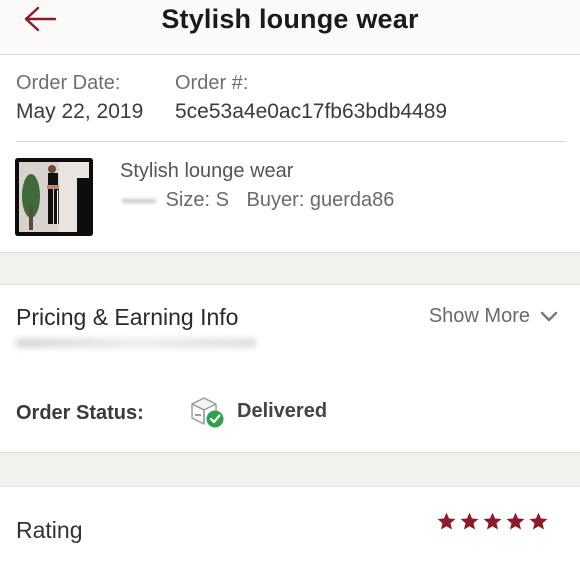  I want to click on order-number-label: Order #:, so click(212, 83).